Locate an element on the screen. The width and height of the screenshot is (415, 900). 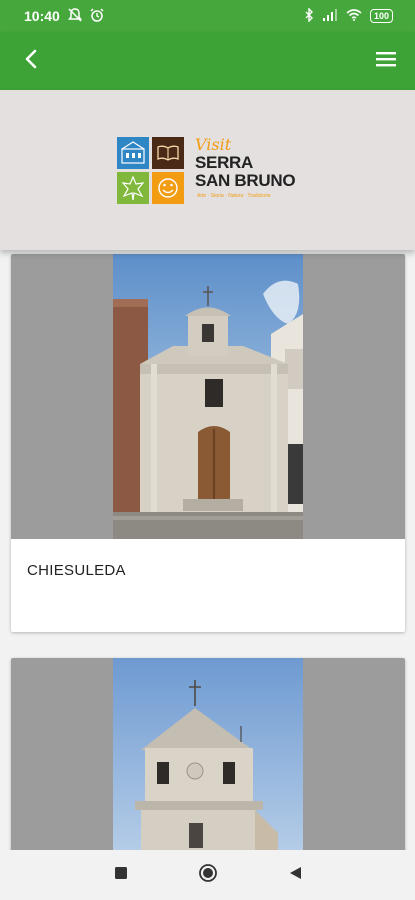
menu-button is located at coordinates (386, 61).